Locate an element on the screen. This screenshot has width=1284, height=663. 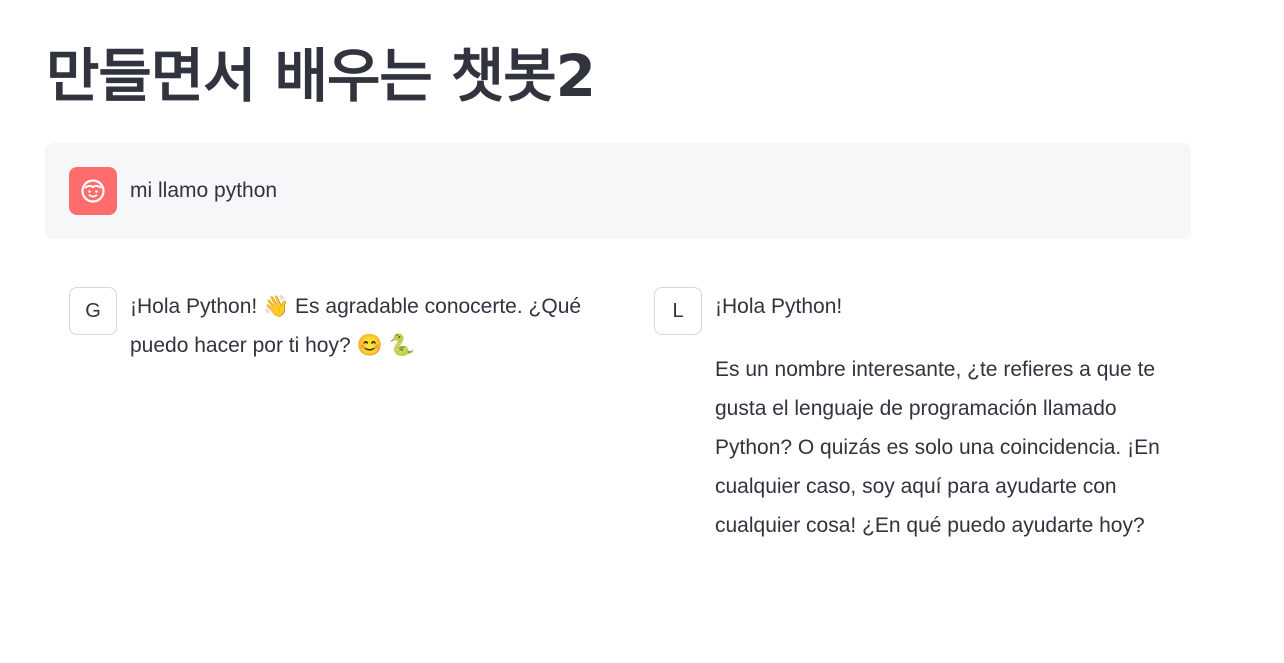
user-message: mi llamo python is located at coordinates (618, 191).